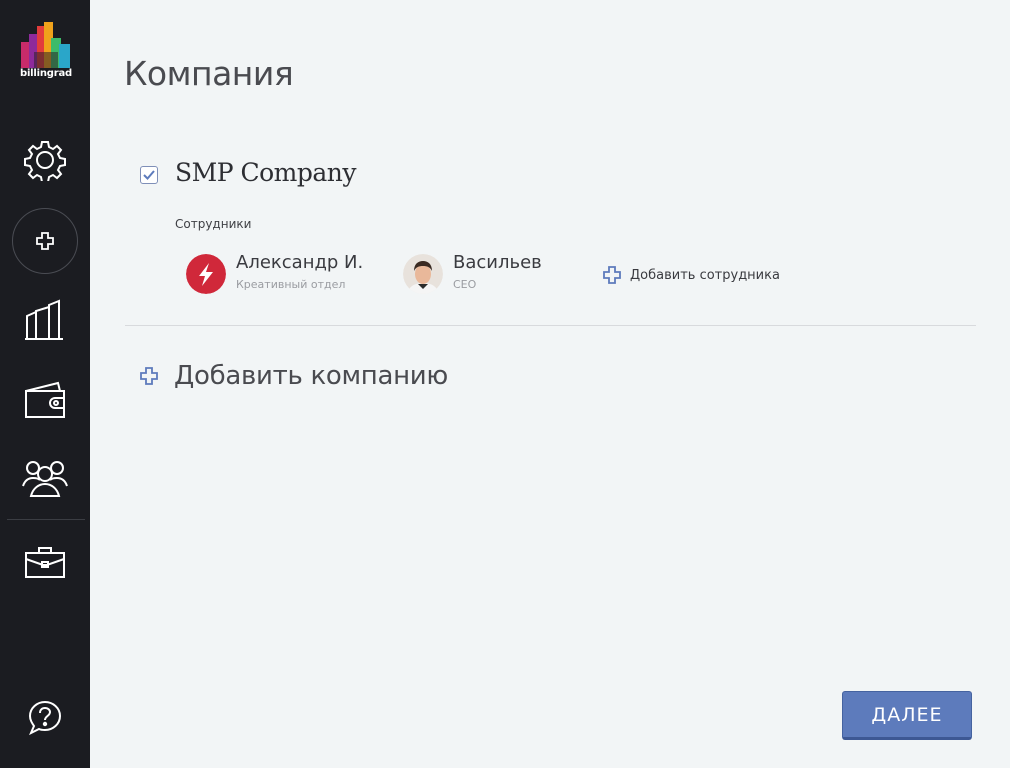  Describe the element at coordinates (300, 262) in the screenshot. I see `employee-name: Александр И.` at that location.